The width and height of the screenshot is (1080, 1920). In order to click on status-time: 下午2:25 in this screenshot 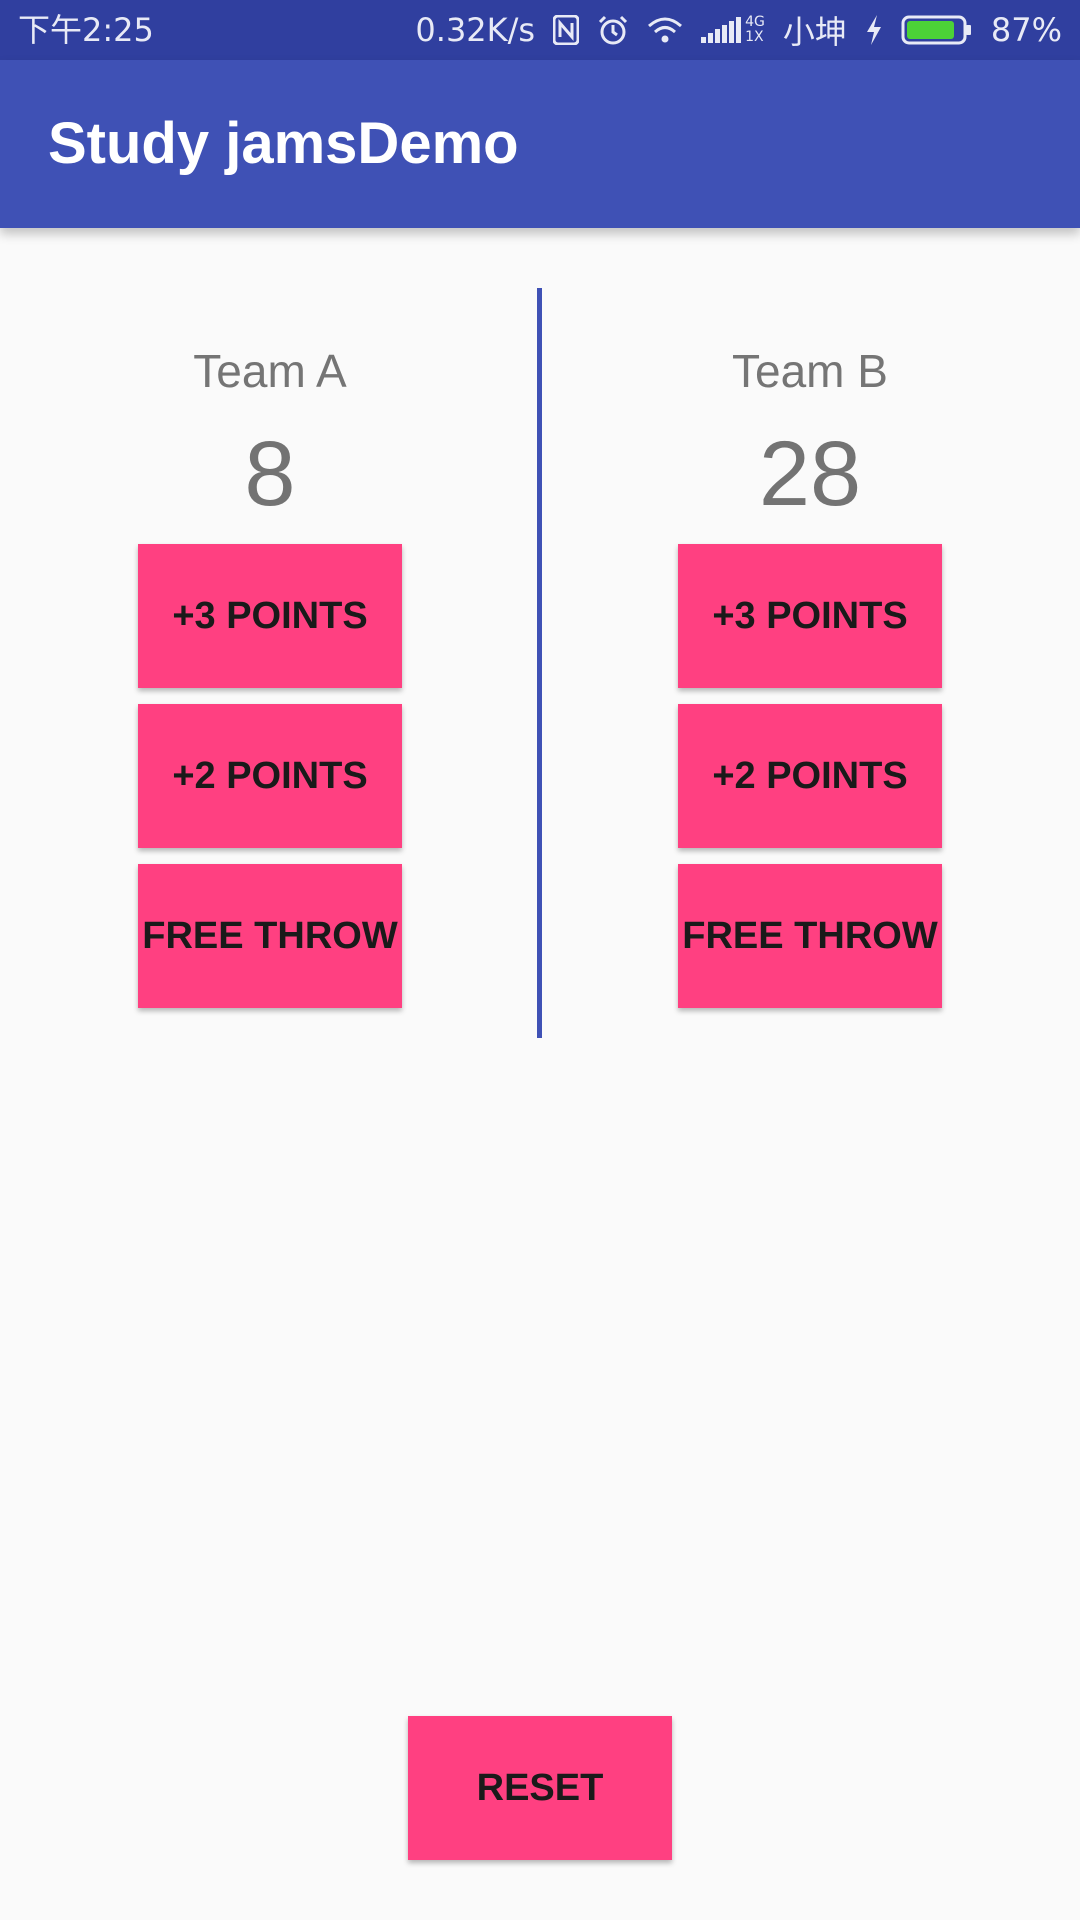, I will do `click(86, 30)`.